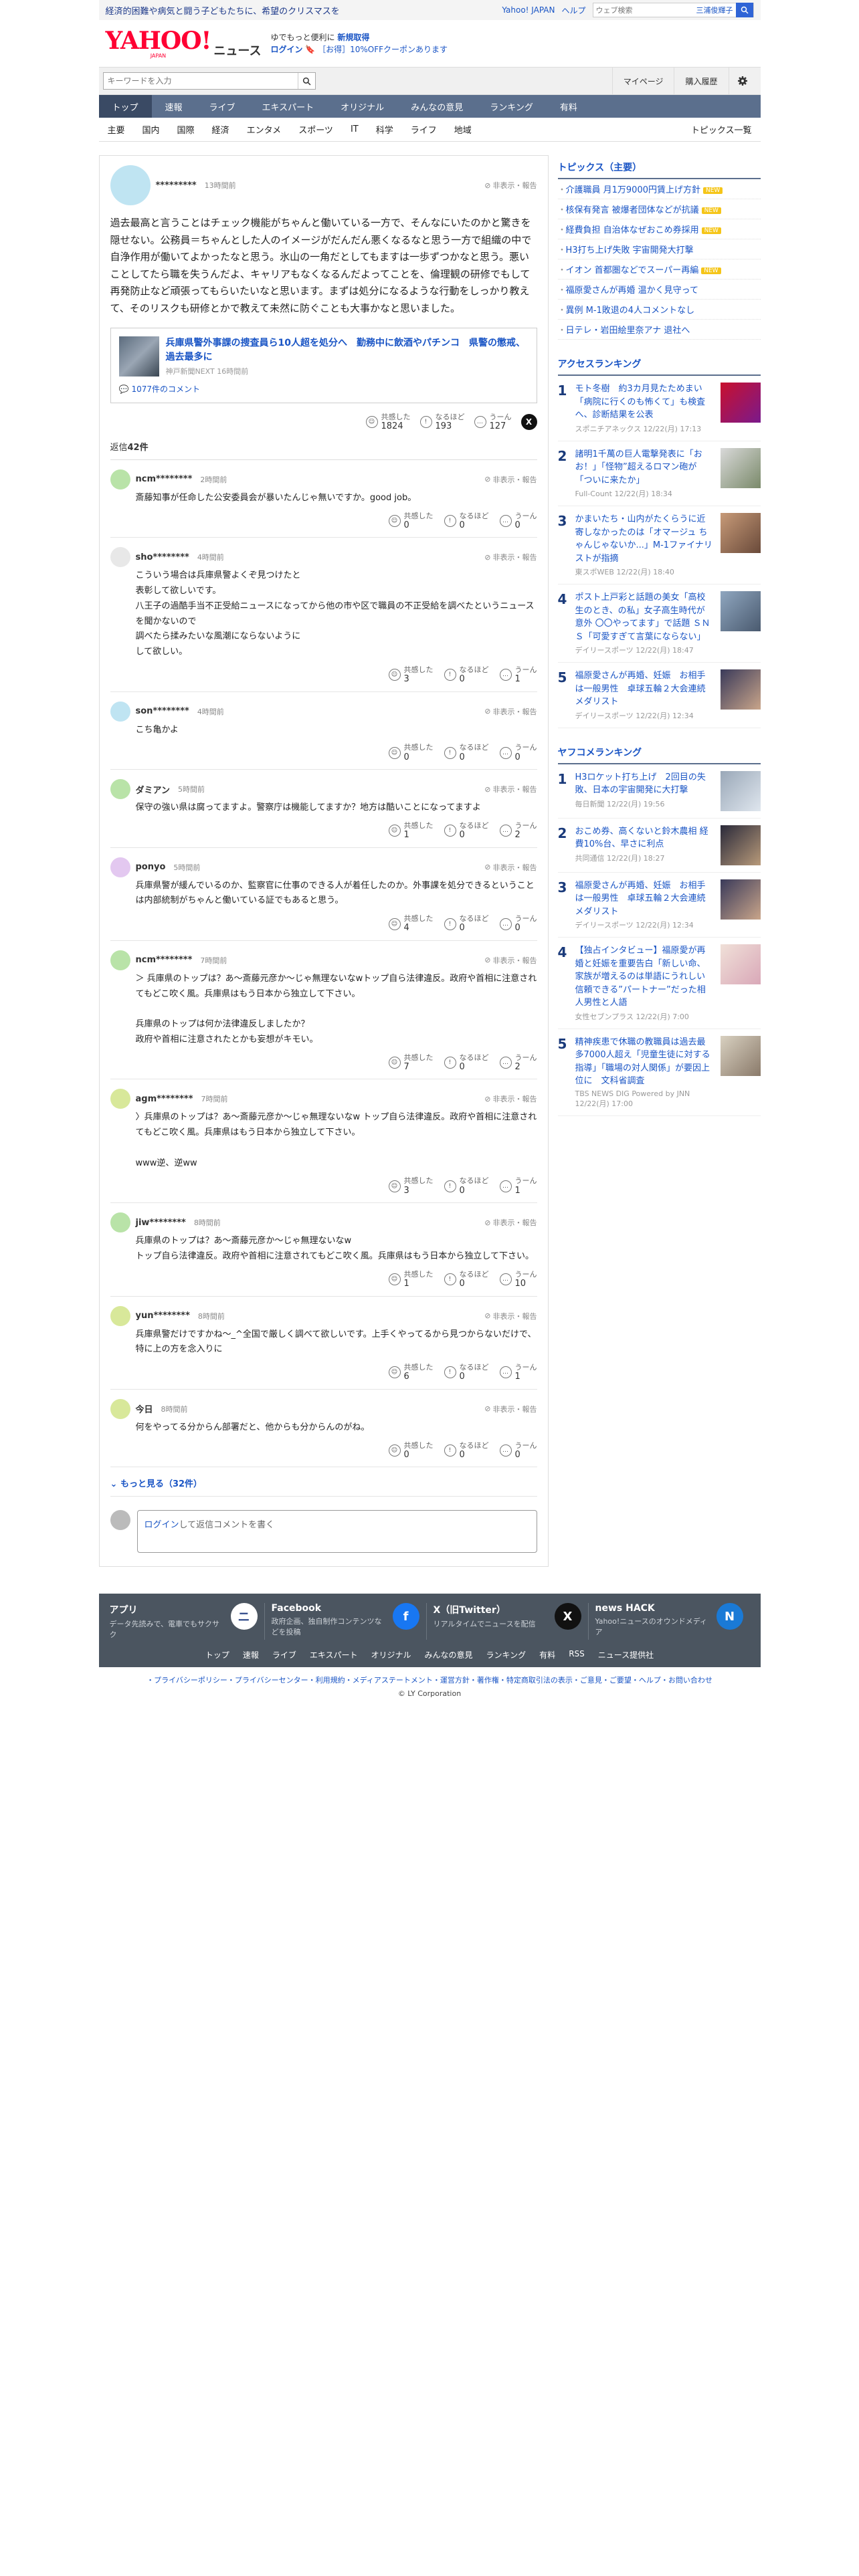  What do you see at coordinates (411, 1063) in the screenshot?
I see `react-empathy: ☺ 共感した 7` at bounding box center [411, 1063].